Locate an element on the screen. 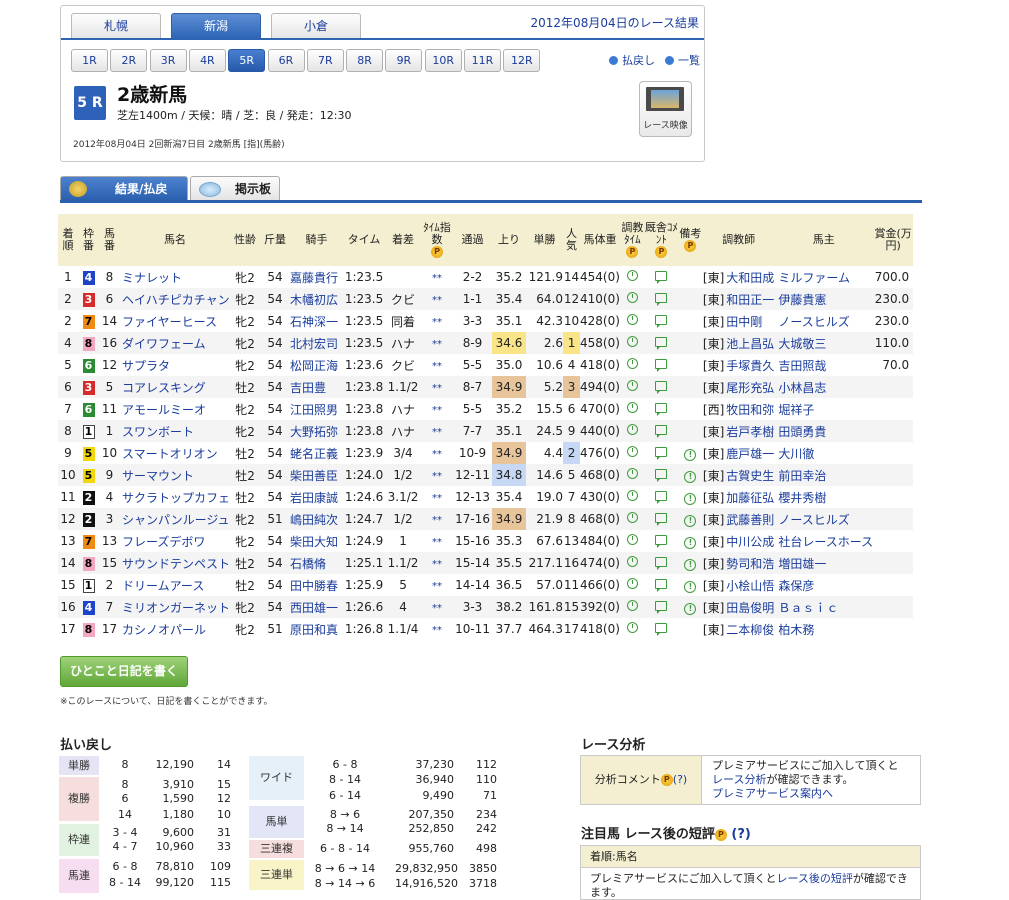  trainer-name: 鹿戸雄一 is located at coordinates (750, 454).